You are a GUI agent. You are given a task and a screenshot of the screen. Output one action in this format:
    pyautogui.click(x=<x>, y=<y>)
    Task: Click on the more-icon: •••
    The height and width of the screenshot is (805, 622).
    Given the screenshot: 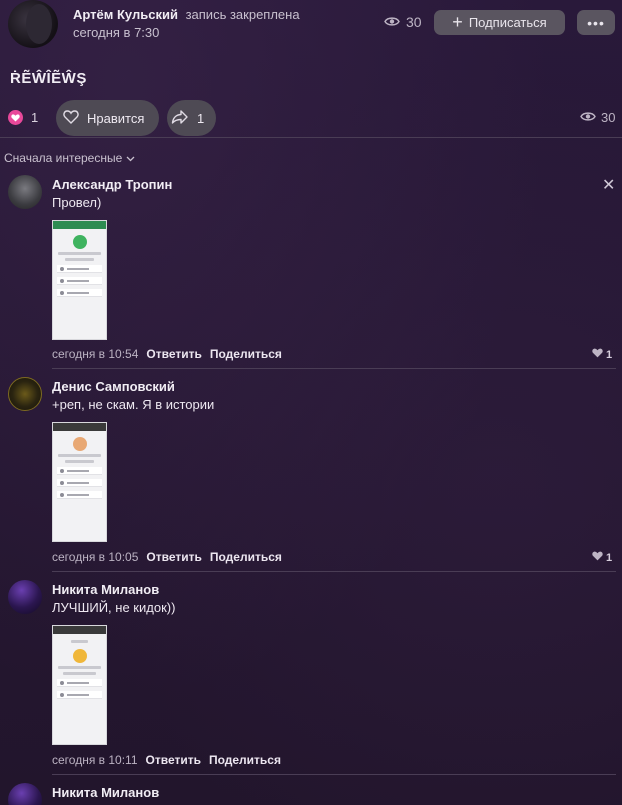 What is the action you would take?
    pyautogui.click(x=596, y=22)
    